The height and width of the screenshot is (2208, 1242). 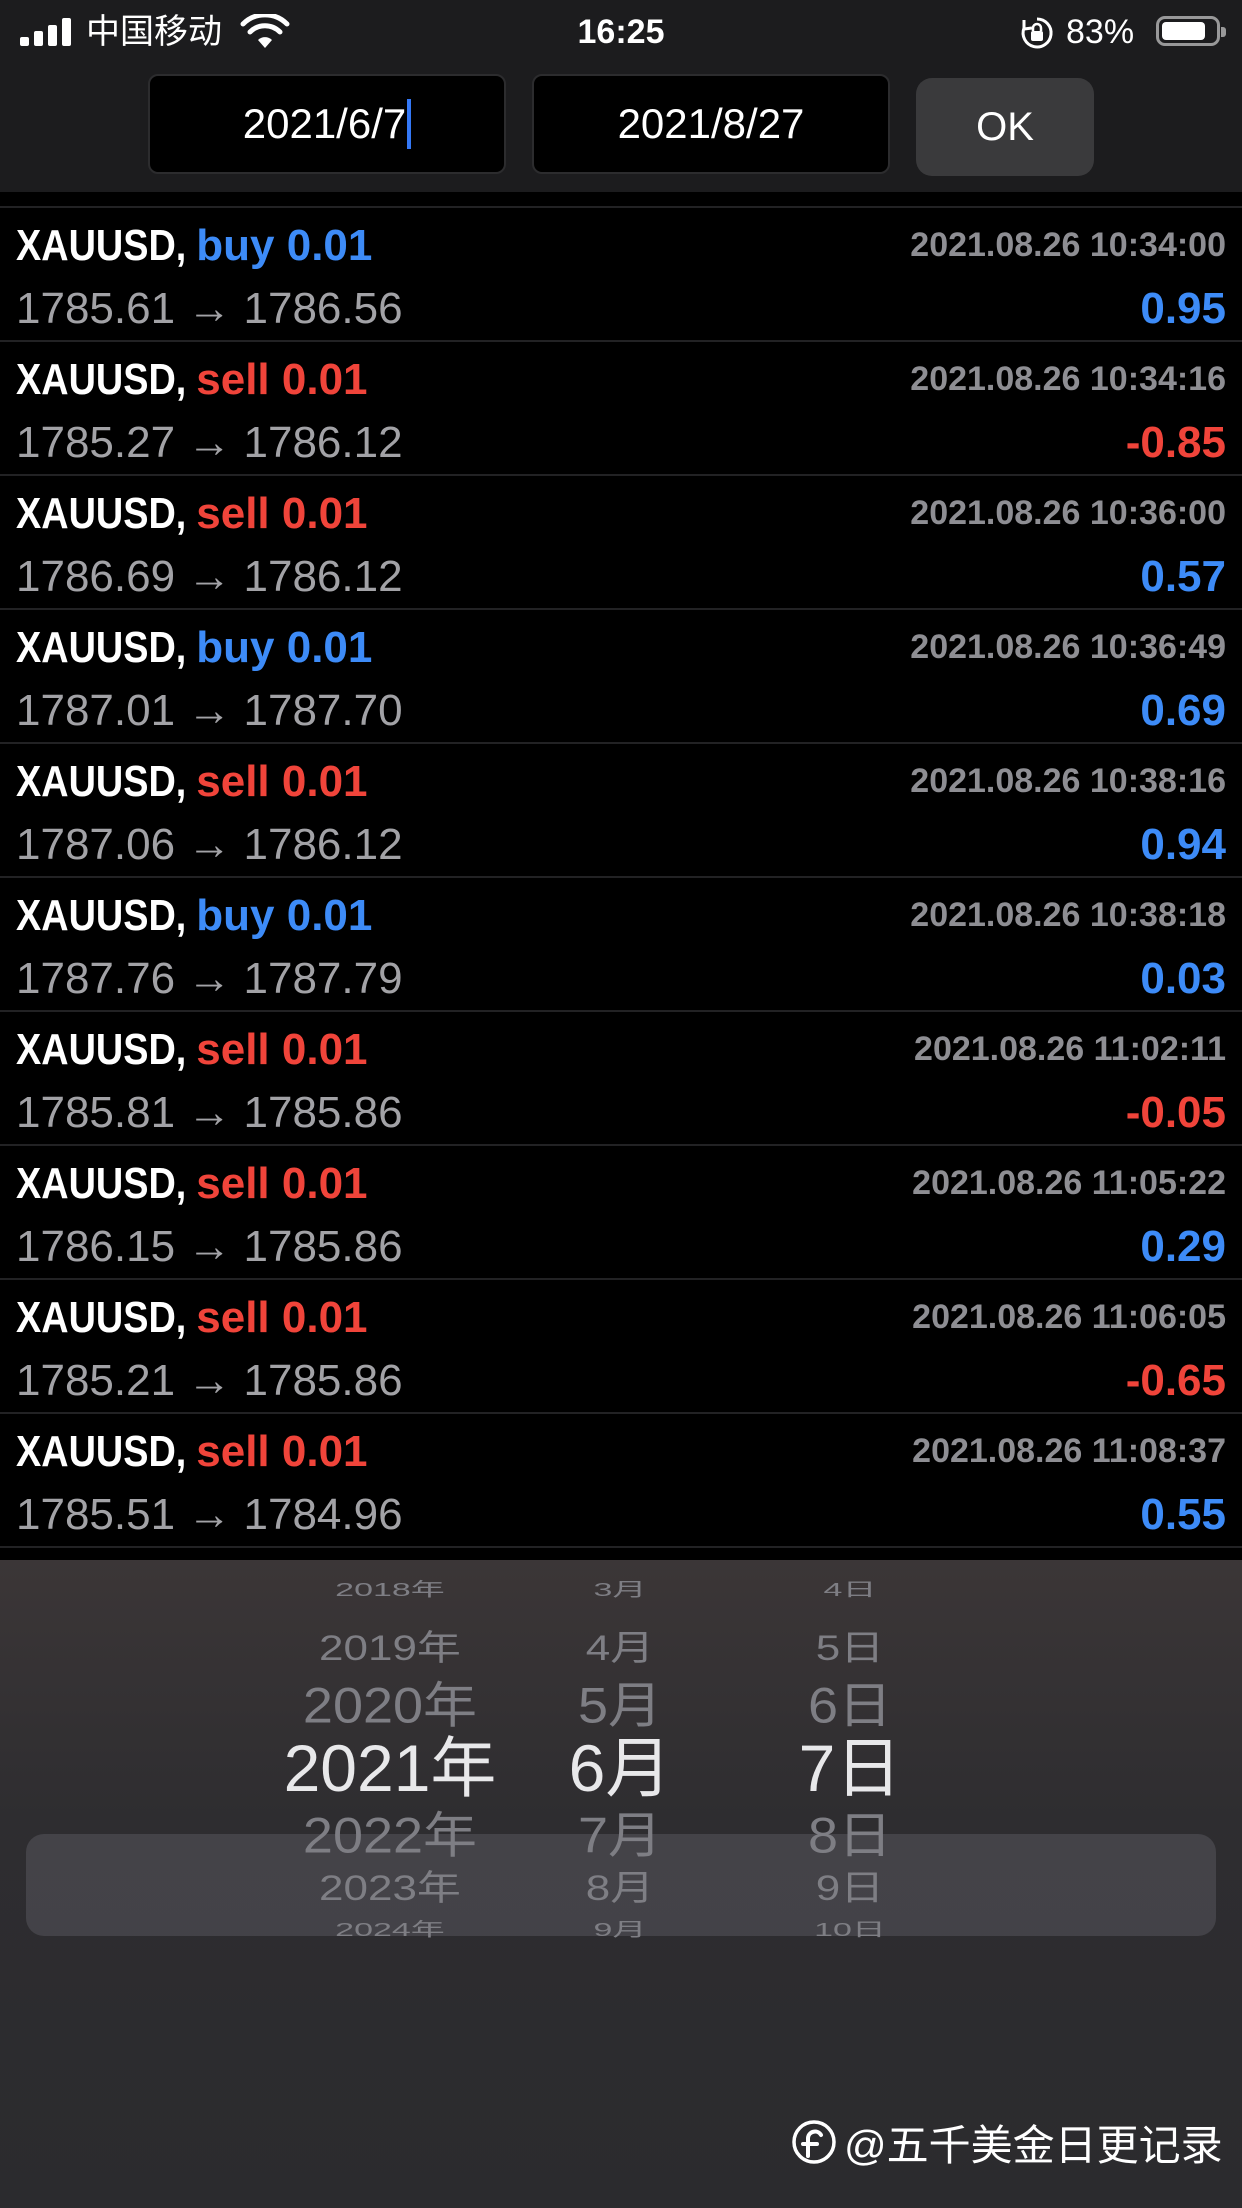 What do you see at coordinates (409, 124) in the screenshot?
I see `text-caret` at bounding box center [409, 124].